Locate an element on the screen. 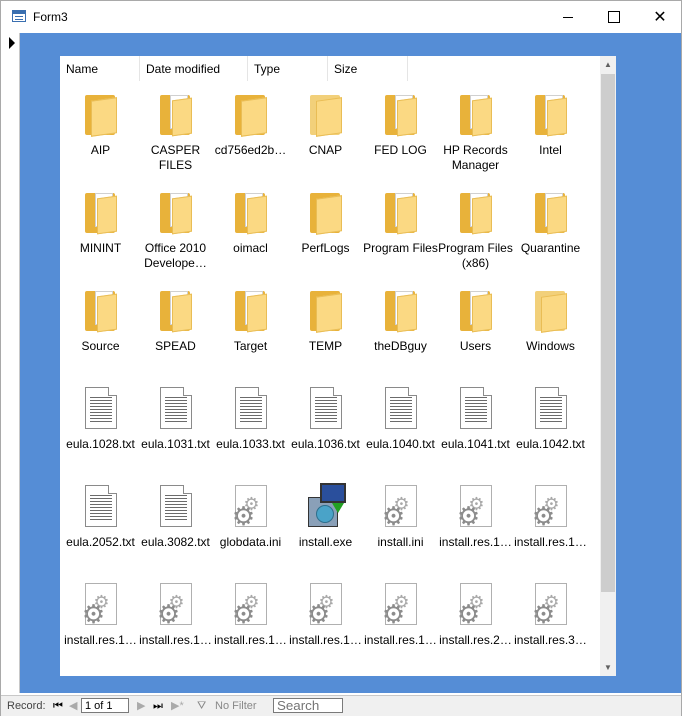 The width and height of the screenshot is (682, 716). list-item-label: PerfLogs is located at coordinates (325, 248).